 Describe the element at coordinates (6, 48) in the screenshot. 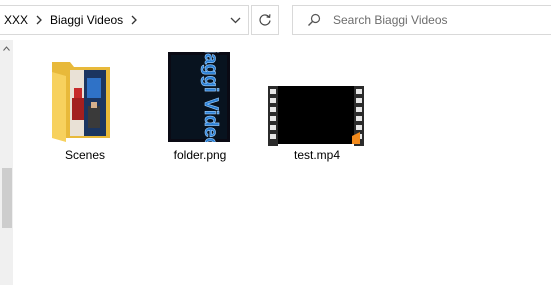

I see `scroll-up-arrow-icon` at that location.